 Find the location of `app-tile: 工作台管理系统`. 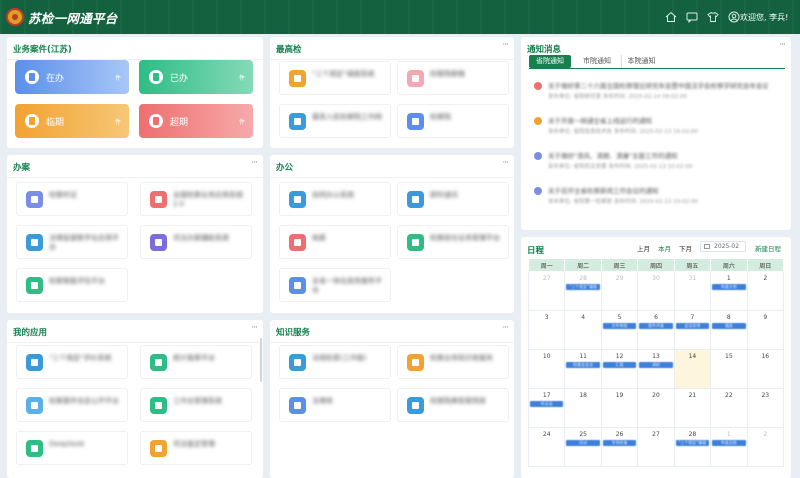

app-tile: 工作台管理系统 is located at coordinates (196, 405).